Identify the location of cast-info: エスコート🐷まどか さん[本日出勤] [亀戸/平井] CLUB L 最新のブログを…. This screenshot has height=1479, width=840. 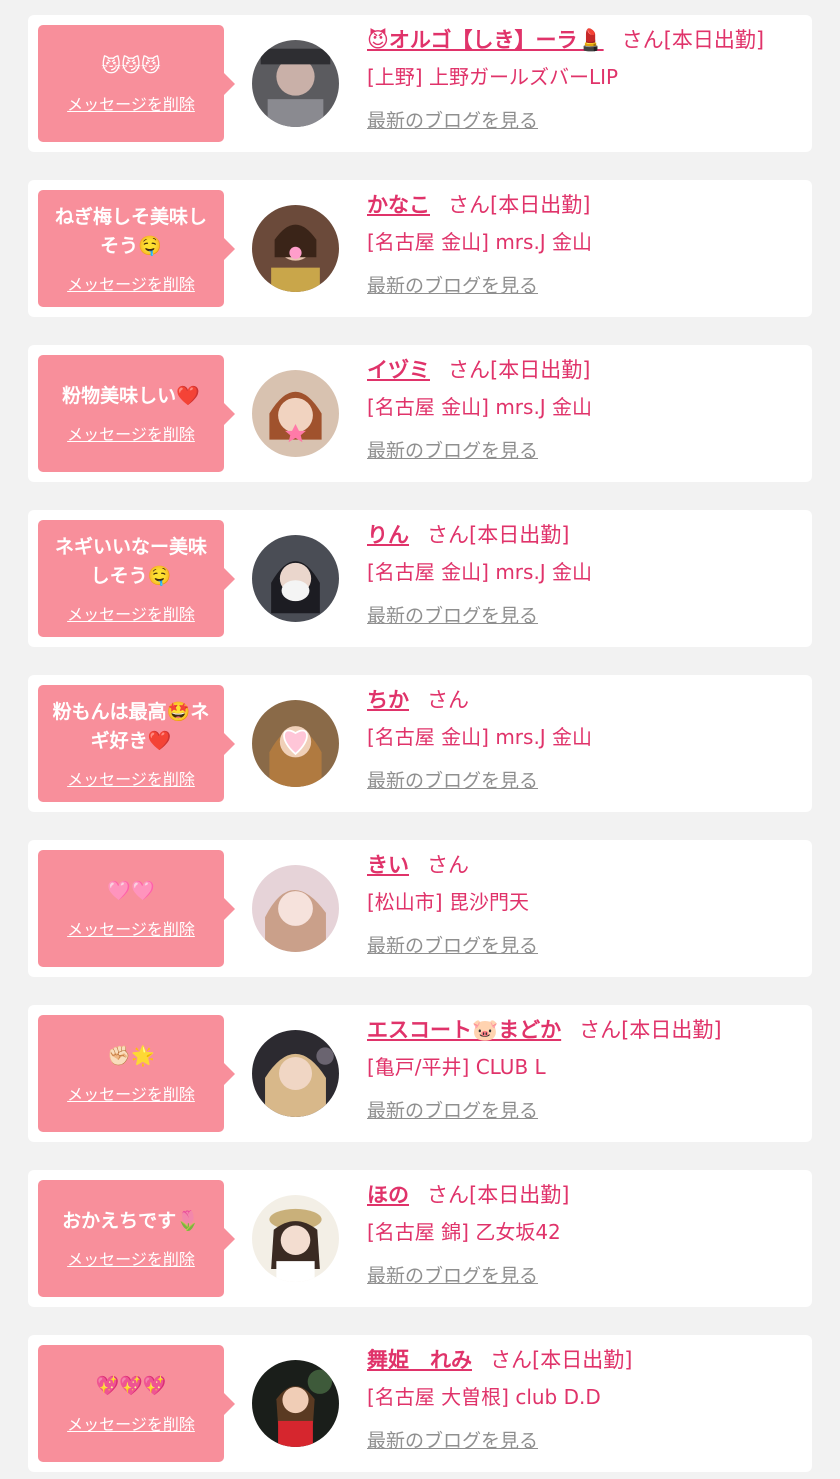
(585, 1070).